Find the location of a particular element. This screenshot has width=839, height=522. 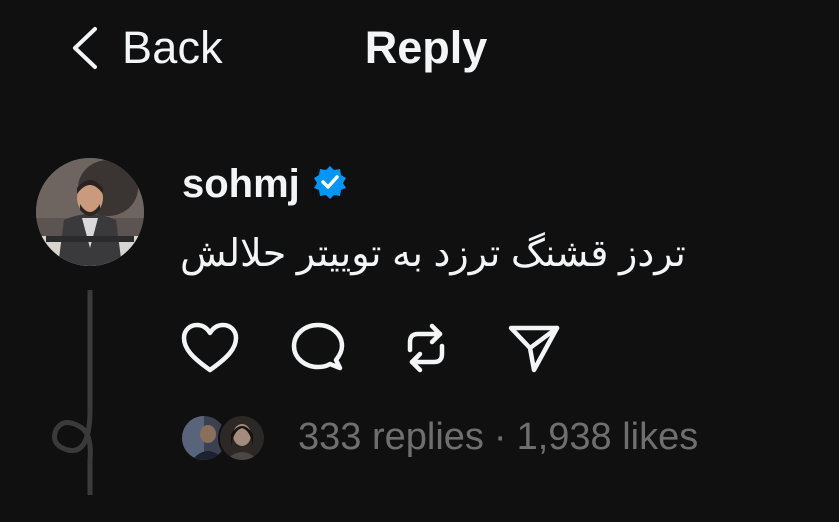

post-stats: 333 replies · 1,938 likes is located at coordinates (439, 437).